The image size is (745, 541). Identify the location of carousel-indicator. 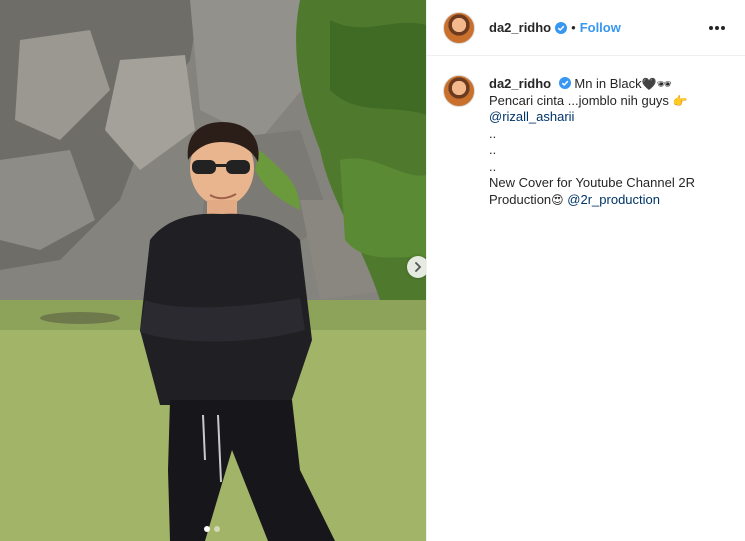
(212, 529).